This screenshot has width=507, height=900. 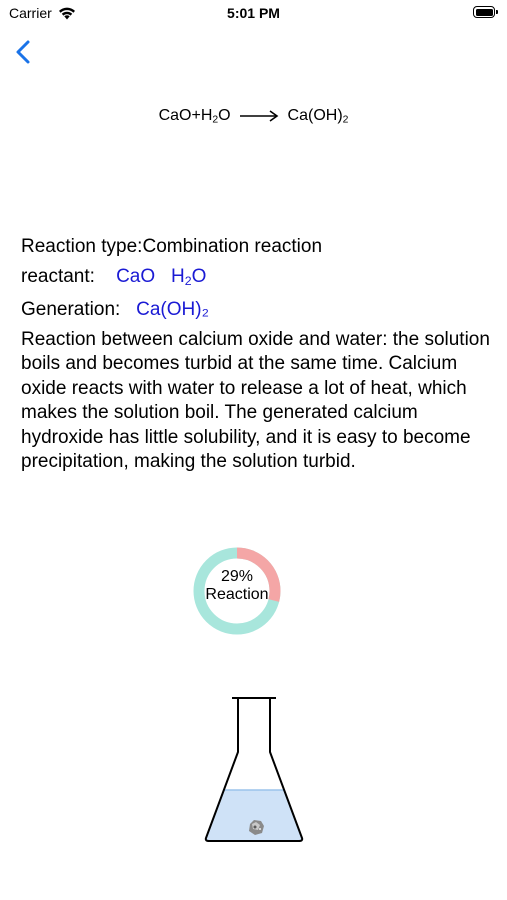 I want to click on battery-icon, so click(x=485, y=12).